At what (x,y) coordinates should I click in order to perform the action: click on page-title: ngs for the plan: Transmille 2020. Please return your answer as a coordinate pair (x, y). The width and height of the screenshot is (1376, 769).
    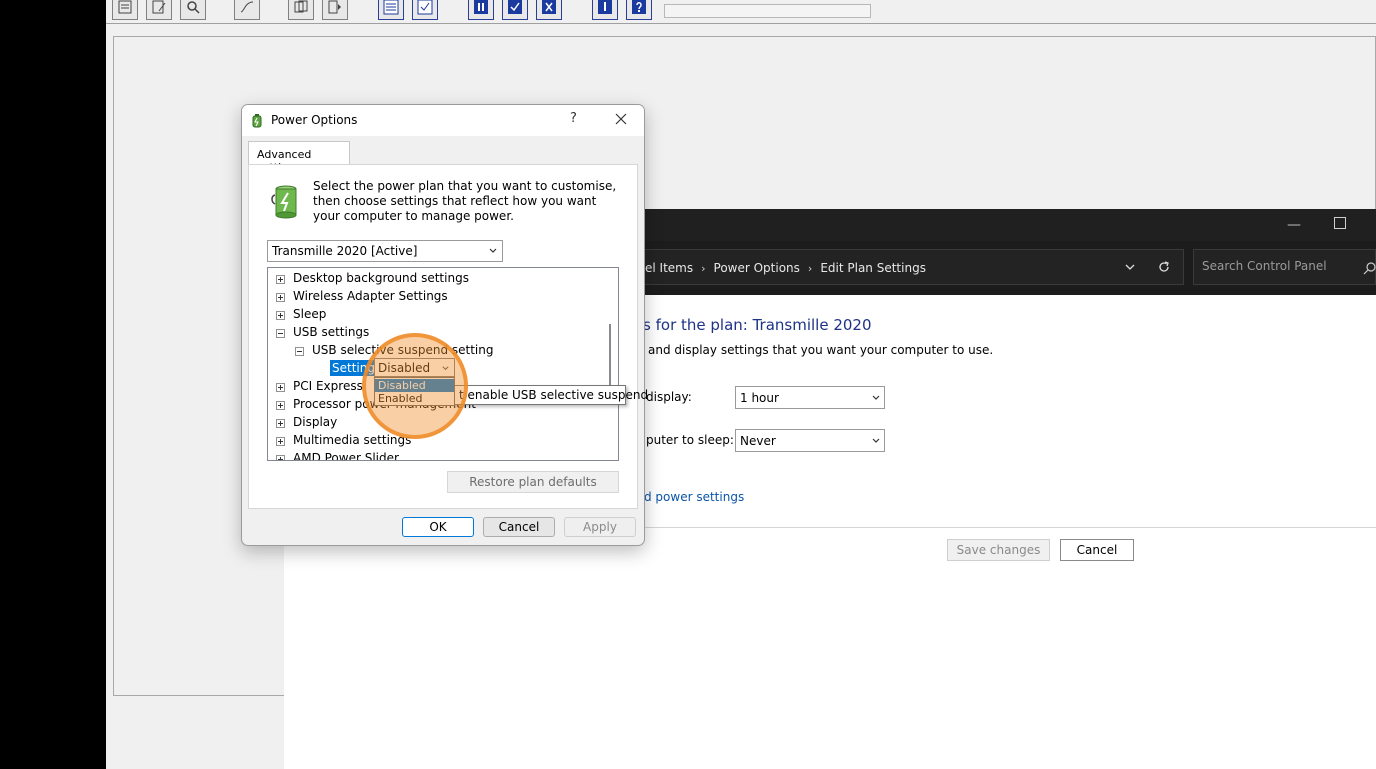
    Looking at the image, I should click on (748, 325).